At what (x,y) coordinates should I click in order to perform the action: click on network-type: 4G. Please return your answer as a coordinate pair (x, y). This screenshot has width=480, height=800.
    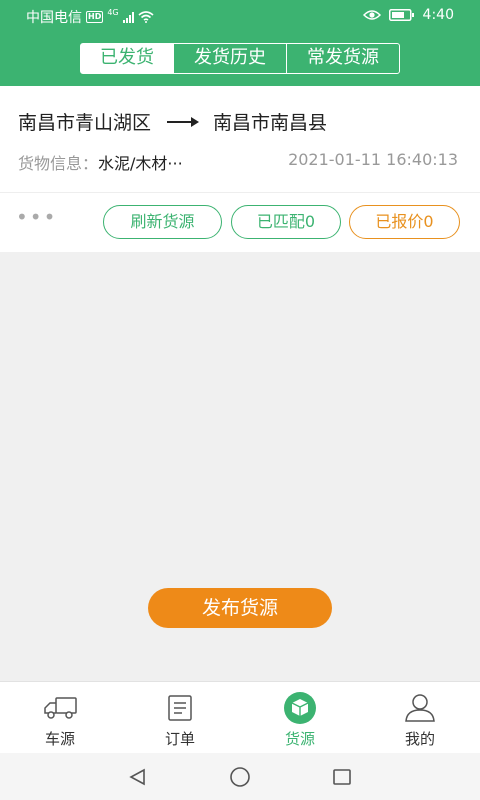
    Looking at the image, I should click on (113, 12).